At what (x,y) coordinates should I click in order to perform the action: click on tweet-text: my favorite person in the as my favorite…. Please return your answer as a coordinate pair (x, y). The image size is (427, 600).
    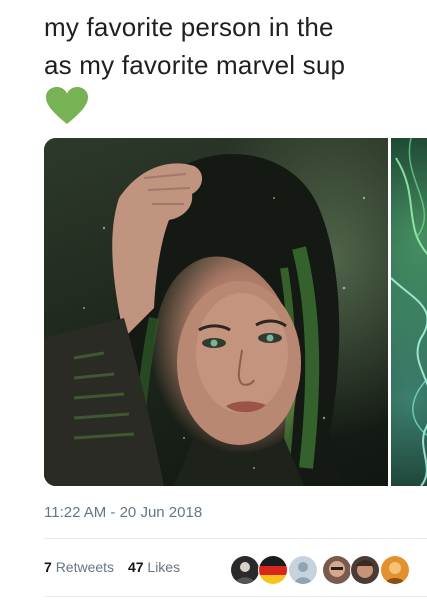
    Looking at the image, I should click on (235, 46).